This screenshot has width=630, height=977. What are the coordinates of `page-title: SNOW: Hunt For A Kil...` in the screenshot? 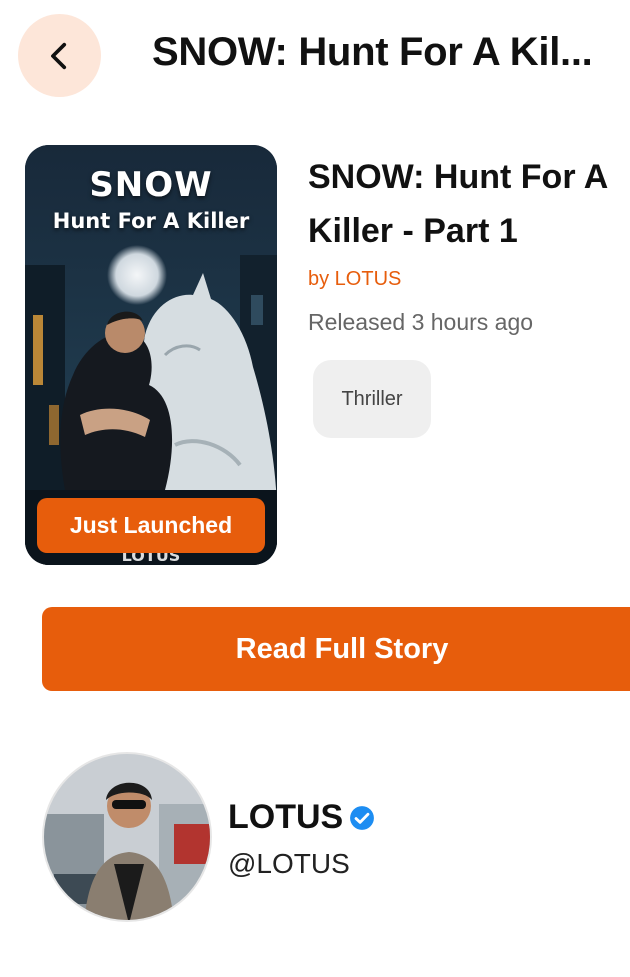 It's located at (372, 52).